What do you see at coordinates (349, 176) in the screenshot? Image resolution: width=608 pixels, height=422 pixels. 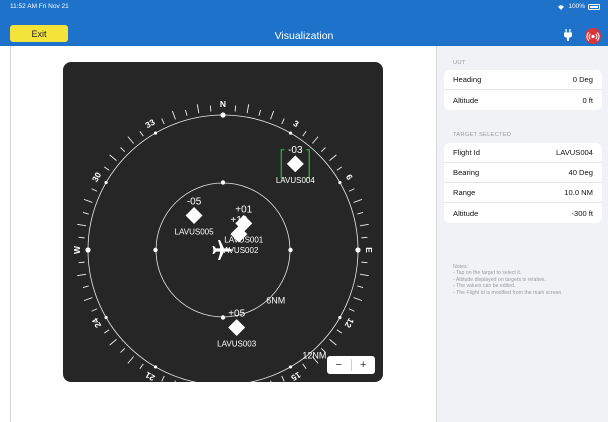 I see `compass-label: 6` at bounding box center [349, 176].